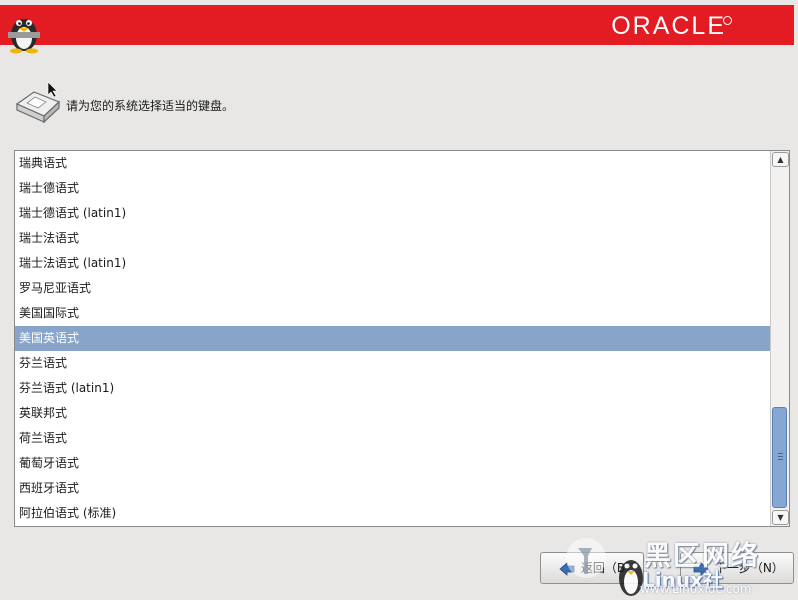  I want to click on scrollbar-thumb, so click(779, 457).